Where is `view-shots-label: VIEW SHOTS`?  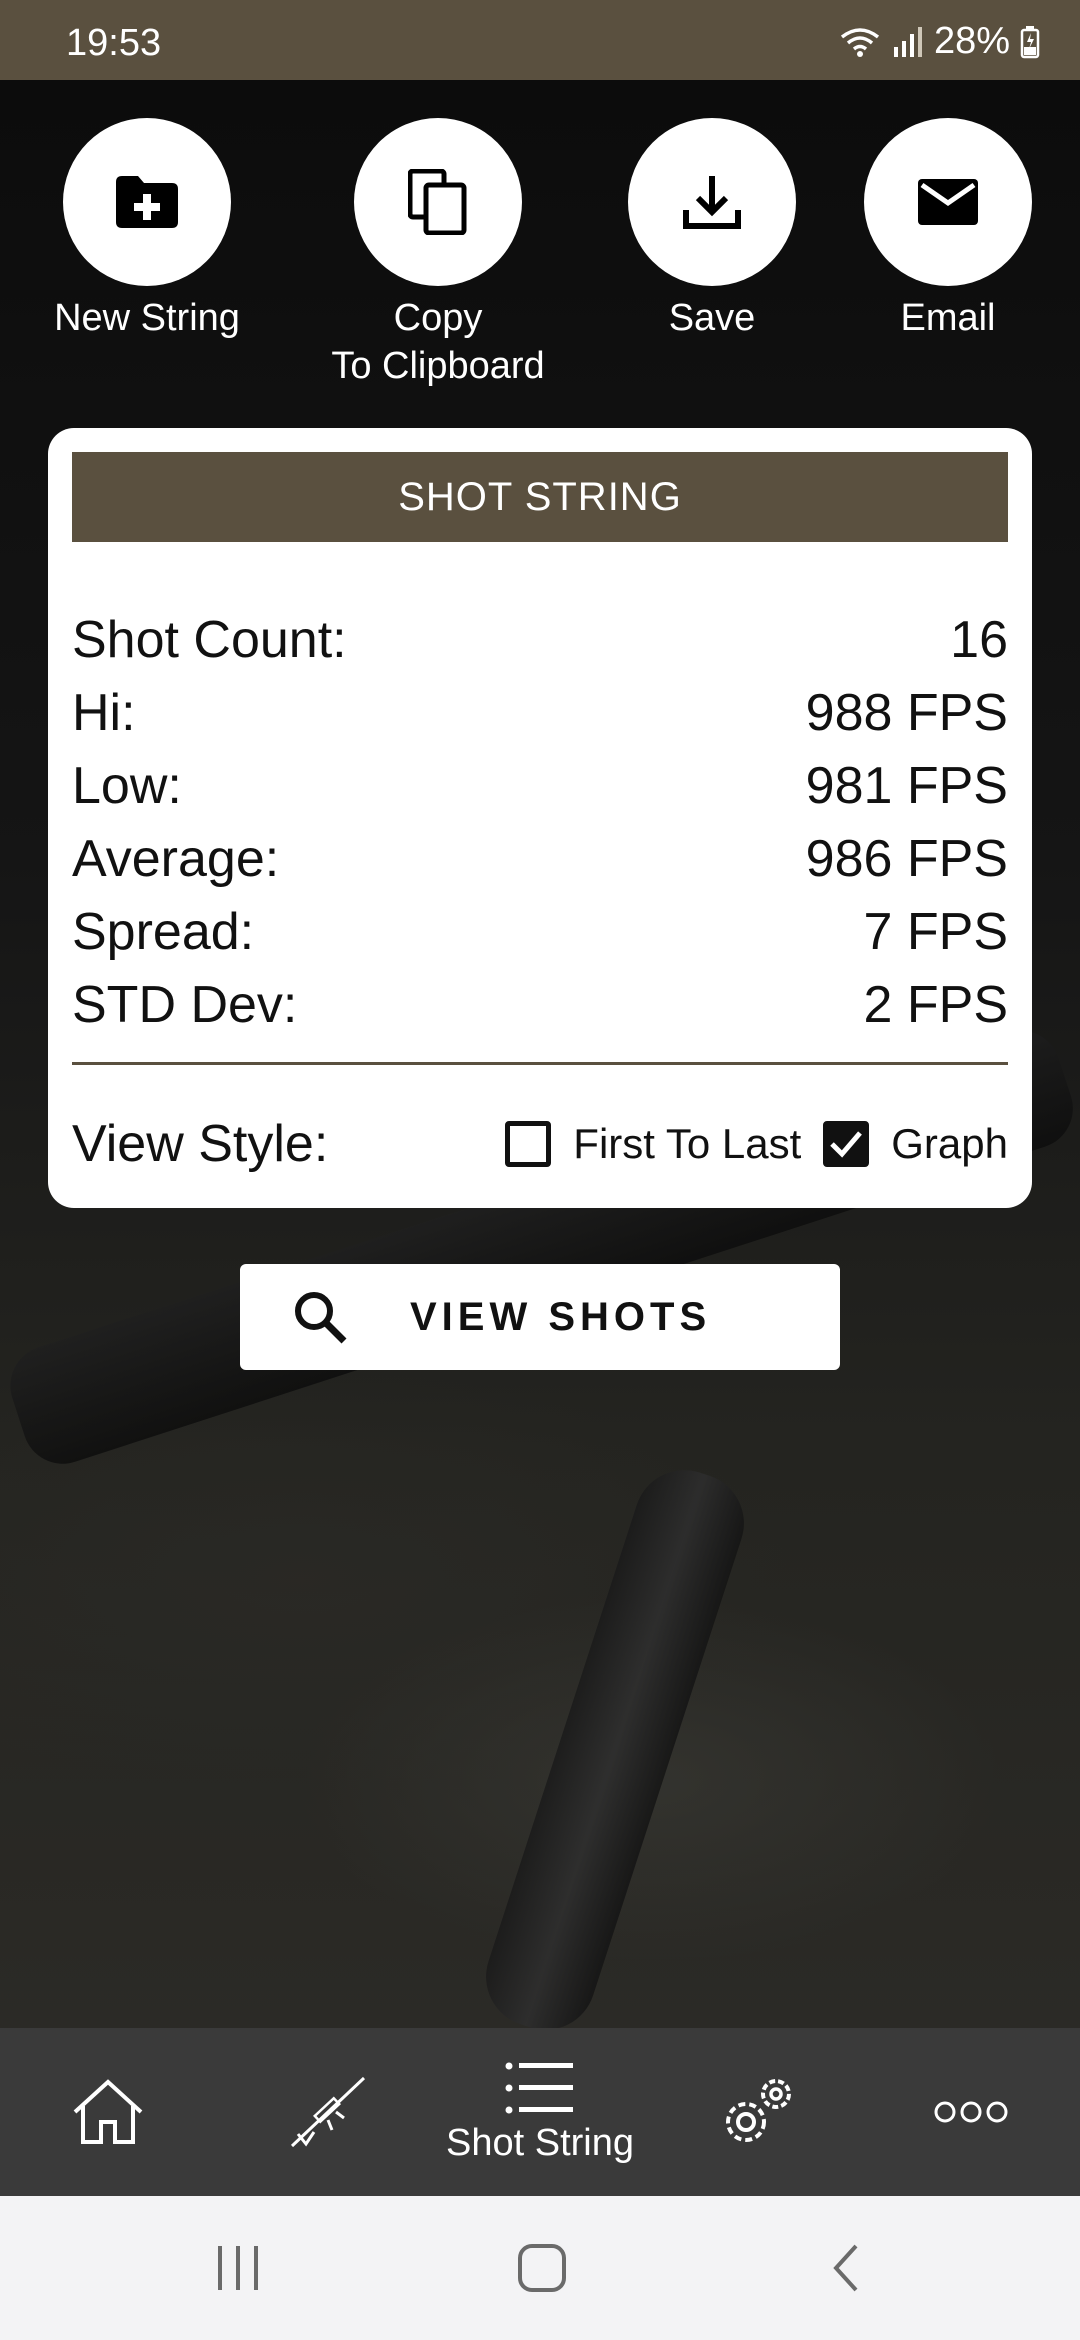 view-shots-label: VIEW SHOTS is located at coordinates (561, 1316).